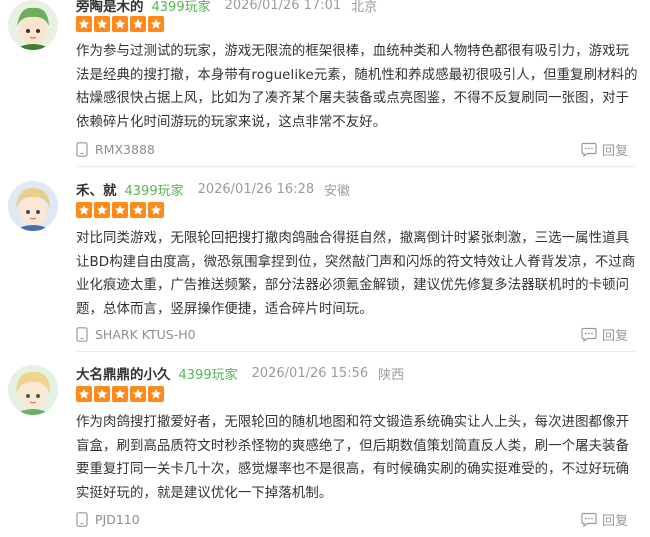 The height and width of the screenshot is (537, 650). I want to click on user-name: 禾、就, so click(96, 189).